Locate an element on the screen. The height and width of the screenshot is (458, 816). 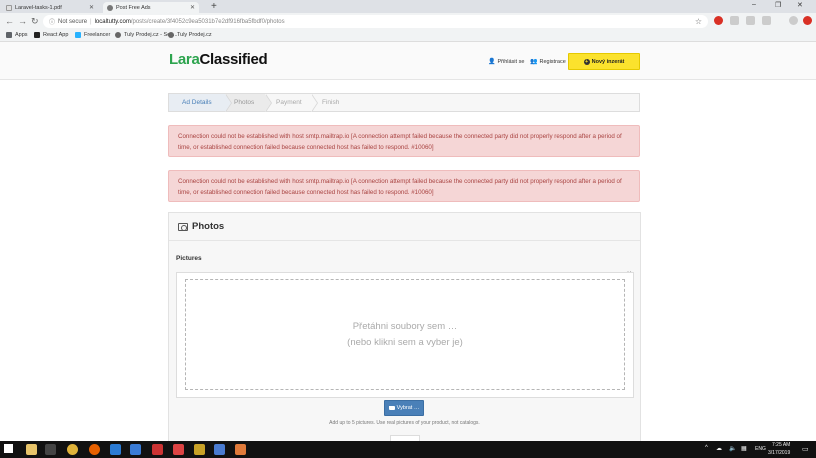
file-explorer-icon is located at coordinates (31, 449).